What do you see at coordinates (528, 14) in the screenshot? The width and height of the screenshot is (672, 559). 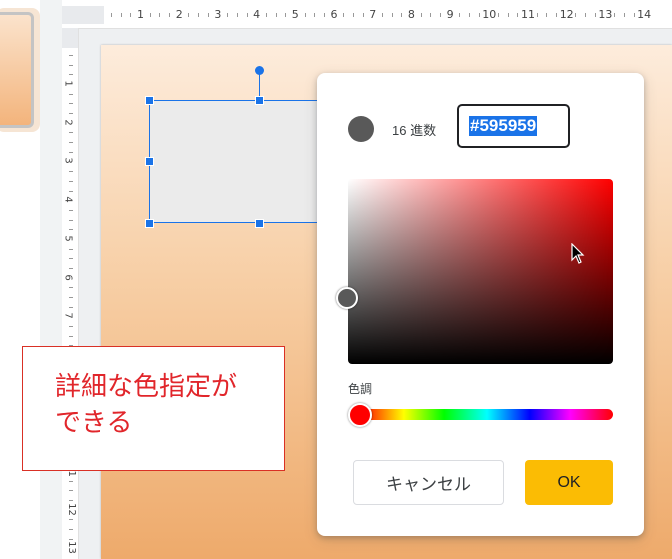 I see `ruler-number: 11` at bounding box center [528, 14].